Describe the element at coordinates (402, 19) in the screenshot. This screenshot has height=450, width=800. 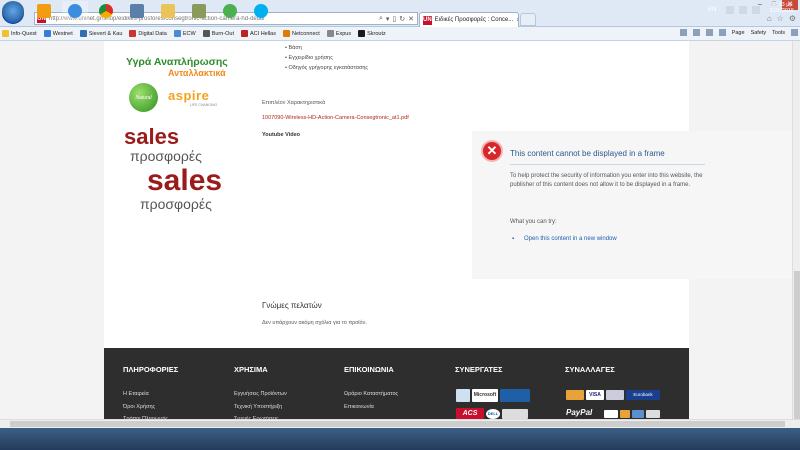
I see `refresh-icon: ↻` at that location.